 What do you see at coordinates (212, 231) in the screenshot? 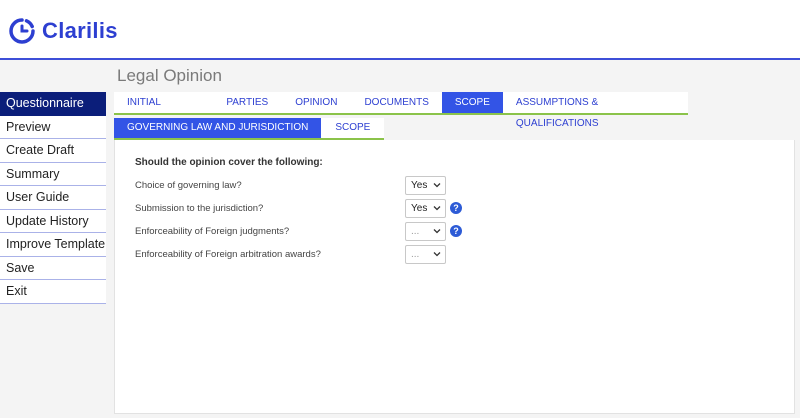
I see `question-label: Enforceability of Foreign judgments?` at bounding box center [212, 231].